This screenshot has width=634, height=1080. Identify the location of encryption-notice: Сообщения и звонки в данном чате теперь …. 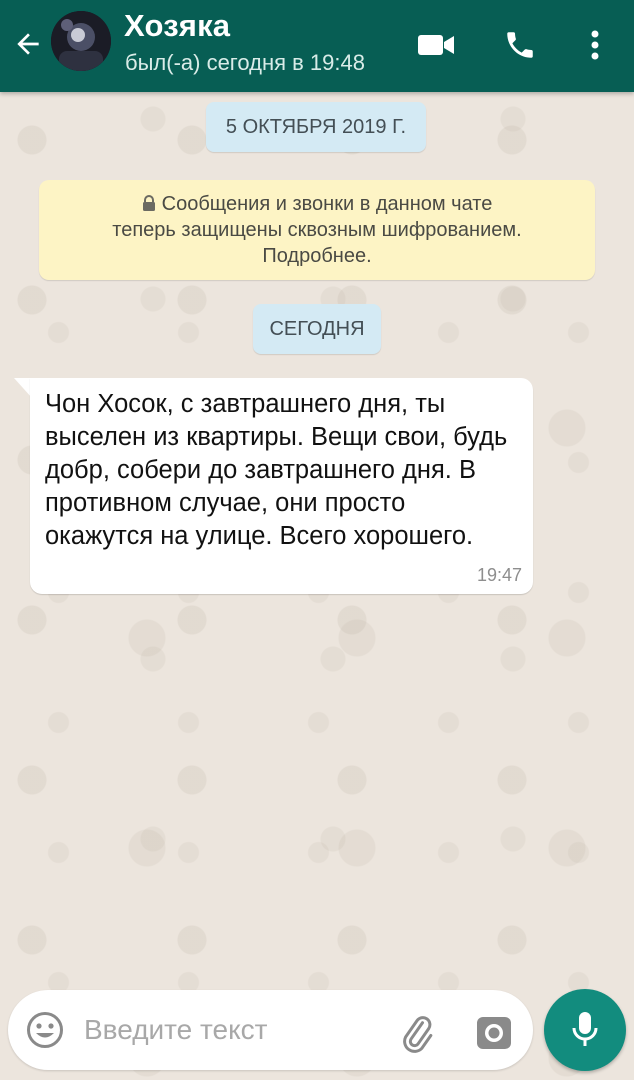
(317, 230).